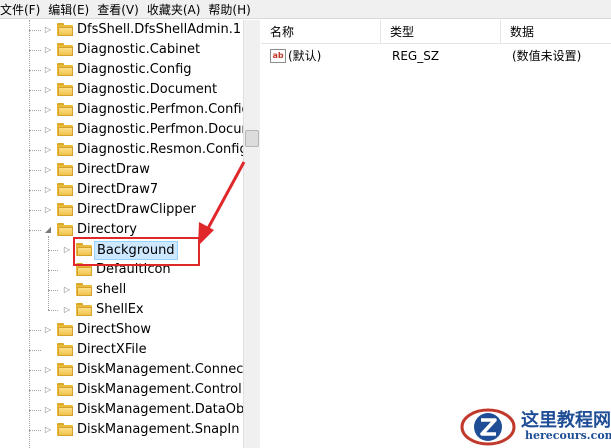 The image size is (611, 448). What do you see at coordinates (23, 9) in the screenshot?
I see `menu-file: 文件(F)` at bounding box center [23, 9].